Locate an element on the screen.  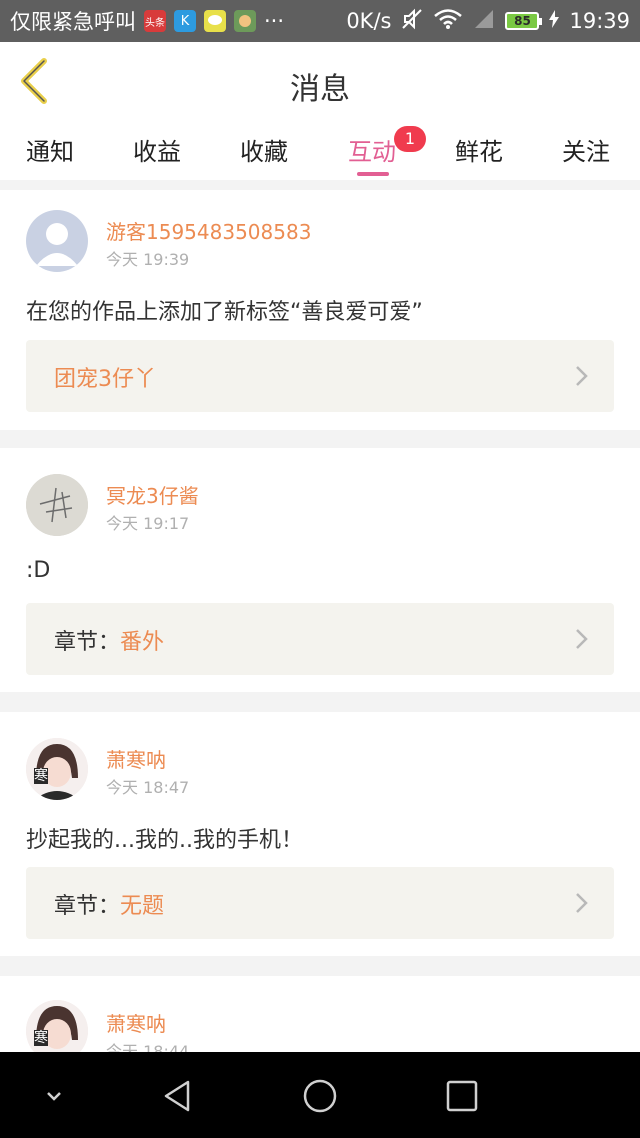
active-tab-indicator is located at coordinates (373, 174).